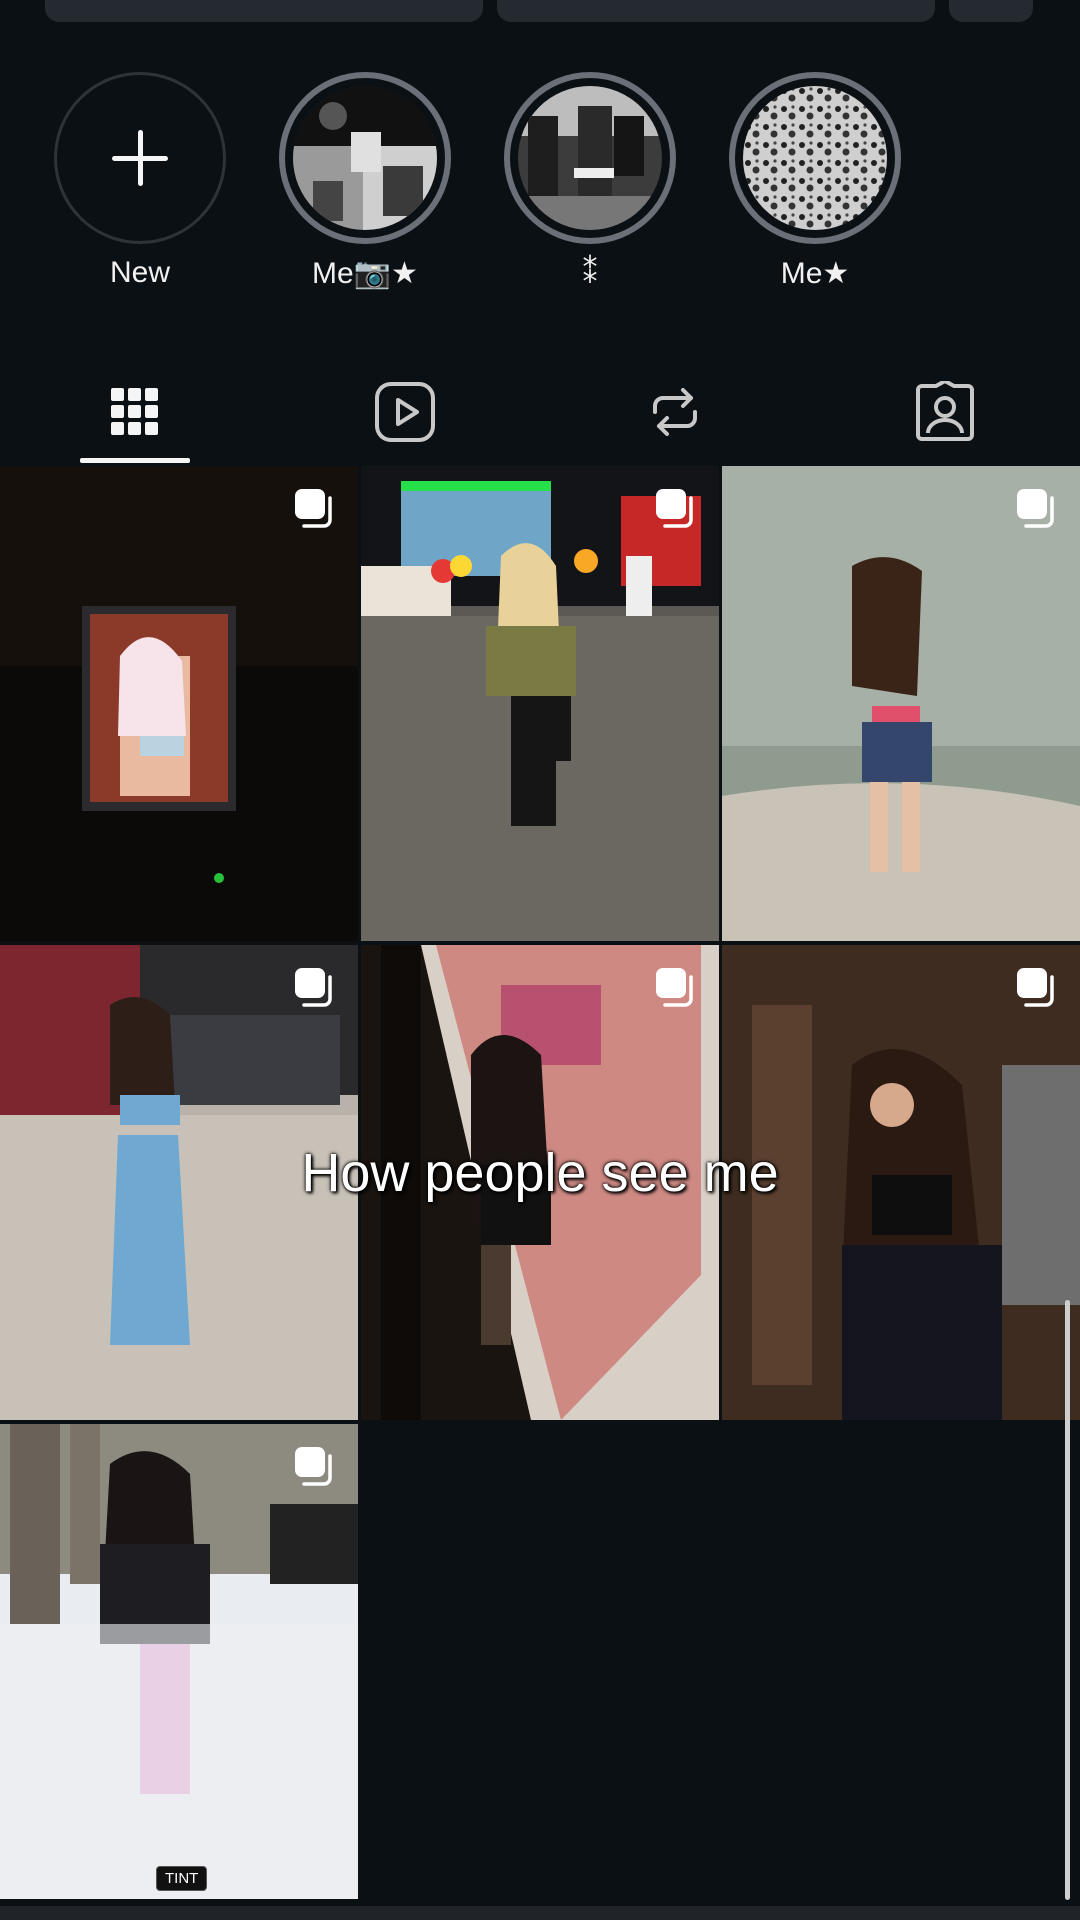 The image size is (1080, 1920). Describe the element at coordinates (135, 460) in the screenshot. I see `selected-tab-indicator` at that location.